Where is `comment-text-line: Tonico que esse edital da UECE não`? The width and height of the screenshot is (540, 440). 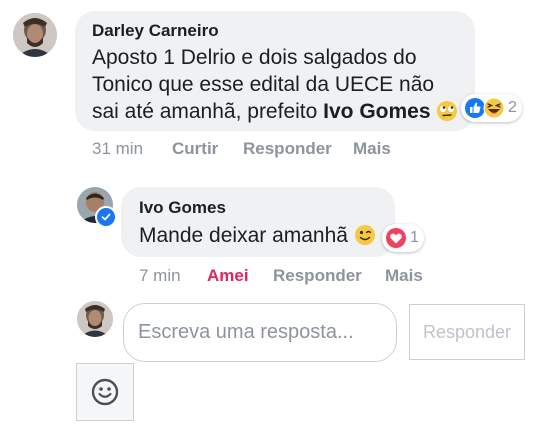
comment-text-line: Tonico que esse edital da UECE não is located at coordinates (263, 84).